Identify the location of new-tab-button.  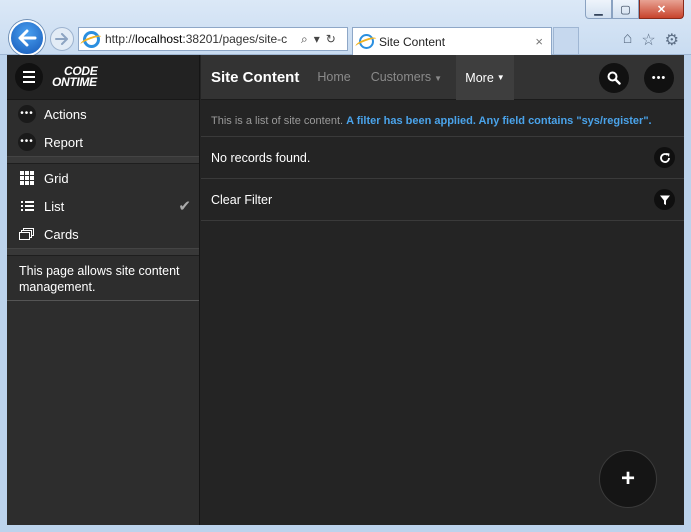
(566, 40).